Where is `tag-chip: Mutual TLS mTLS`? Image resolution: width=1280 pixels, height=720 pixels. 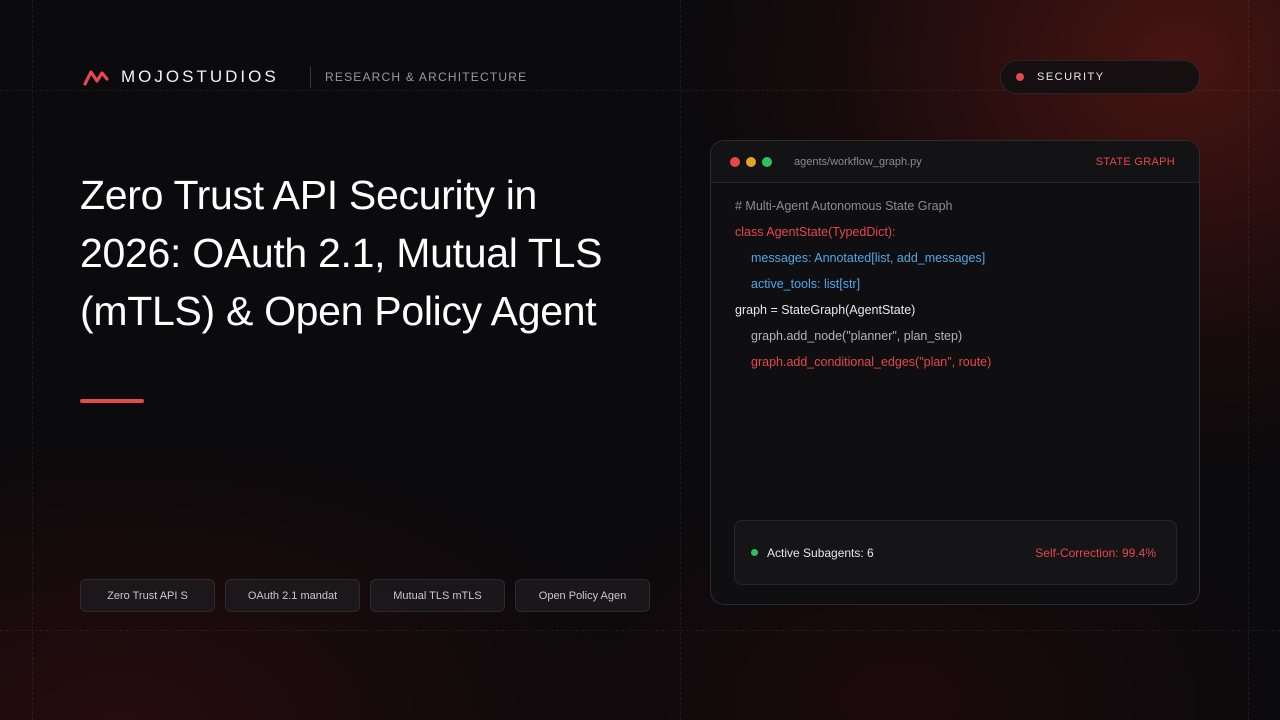
tag-chip: Mutual TLS mTLS is located at coordinates (437, 595).